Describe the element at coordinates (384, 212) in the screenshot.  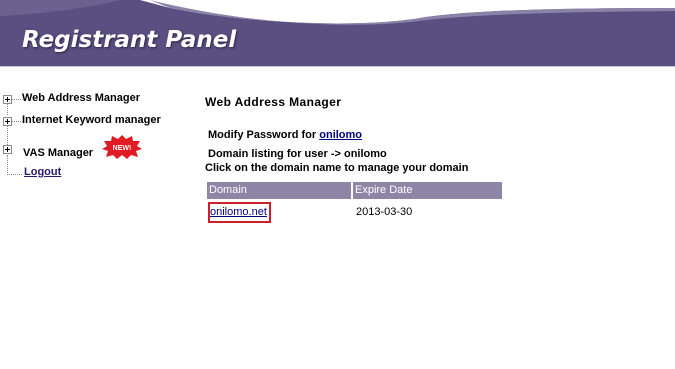
I see `expire-date-value: 2013-03-30` at that location.